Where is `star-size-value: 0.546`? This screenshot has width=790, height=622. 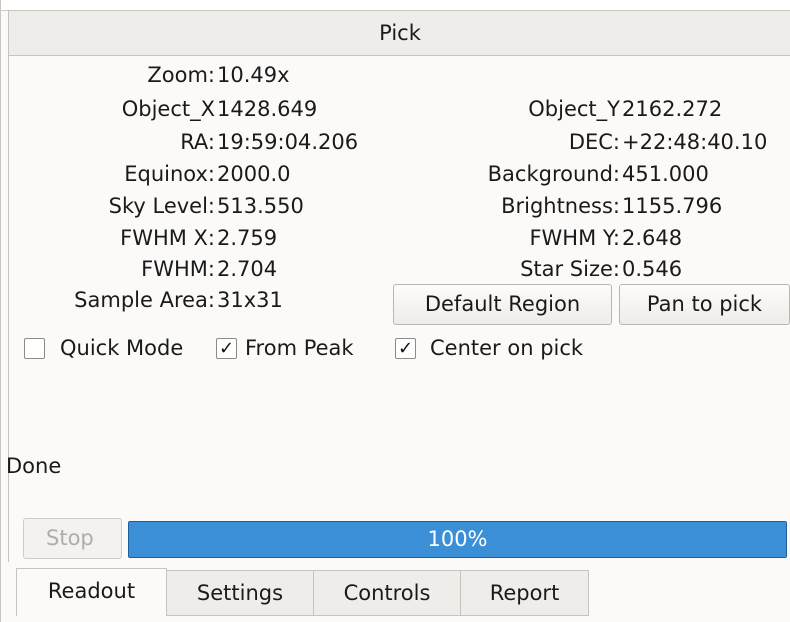
star-size-value: 0.546 is located at coordinates (652, 269).